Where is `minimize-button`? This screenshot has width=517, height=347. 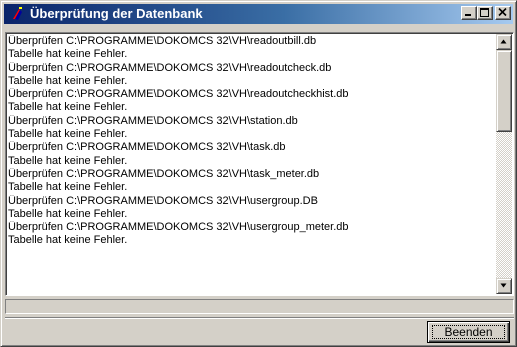 minimize-button is located at coordinates (469, 13).